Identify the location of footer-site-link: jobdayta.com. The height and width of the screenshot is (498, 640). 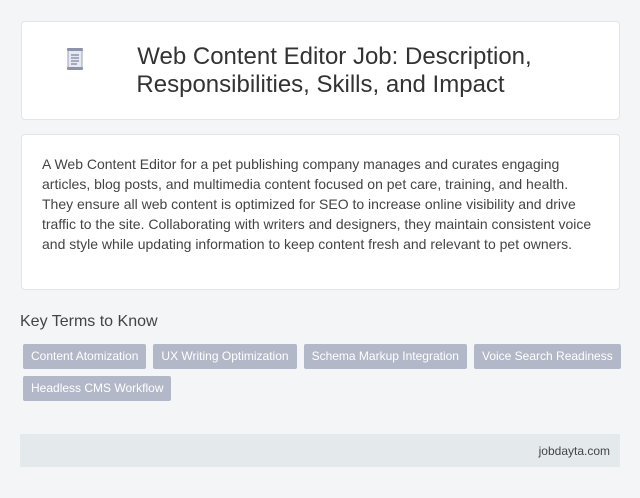
(574, 451).